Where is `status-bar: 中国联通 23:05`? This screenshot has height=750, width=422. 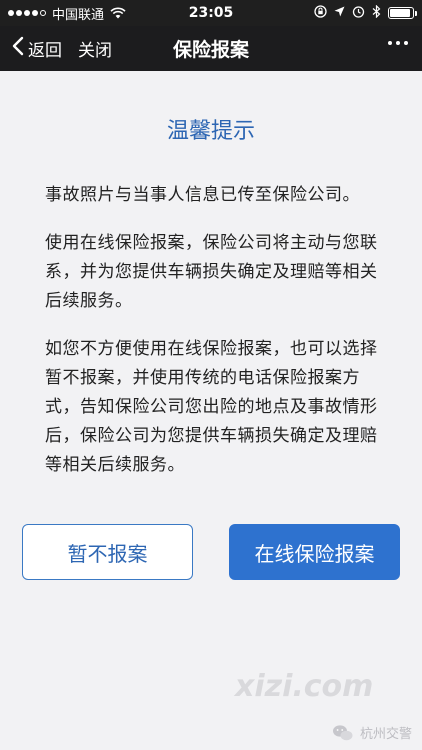 status-bar: 中国联通 23:05 is located at coordinates (211, 13).